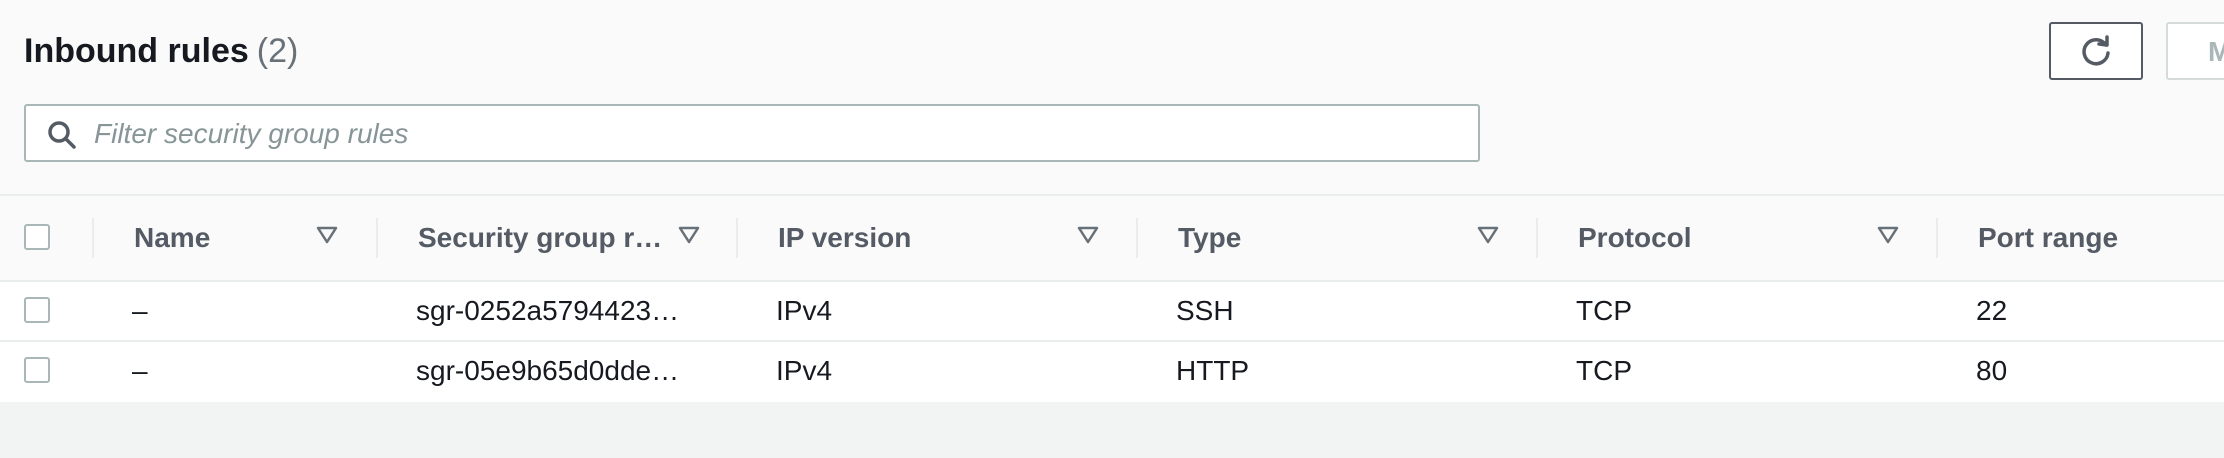  I want to click on cell-port-range: 80, so click(1992, 370).